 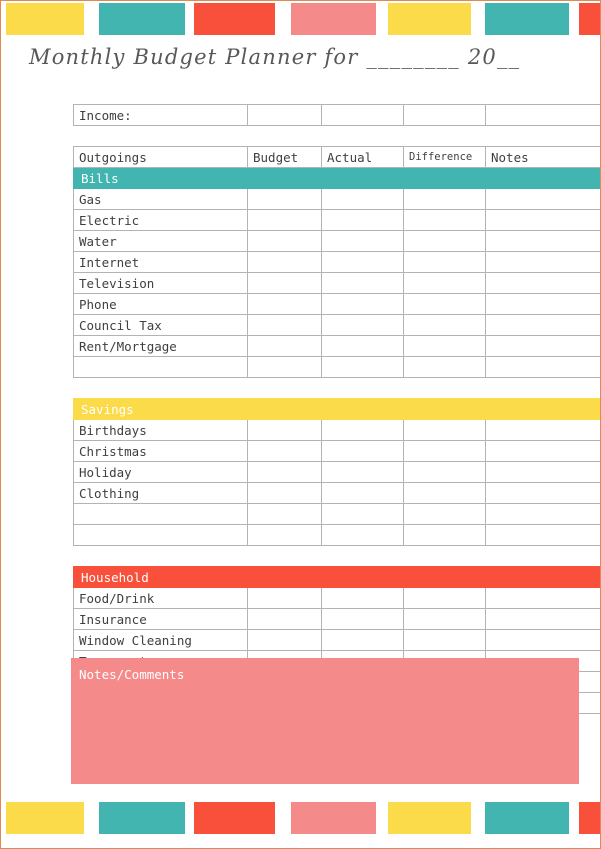 I want to click on cell-label: Window Cleaning, so click(x=160, y=640).